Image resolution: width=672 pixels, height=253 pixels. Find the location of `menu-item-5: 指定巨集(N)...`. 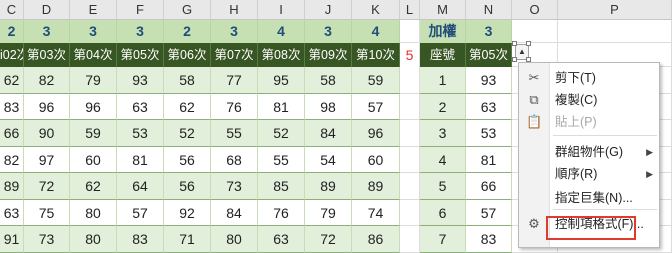

menu-item-5: 指定巨集(N)... is located at coordinates (589, 198).